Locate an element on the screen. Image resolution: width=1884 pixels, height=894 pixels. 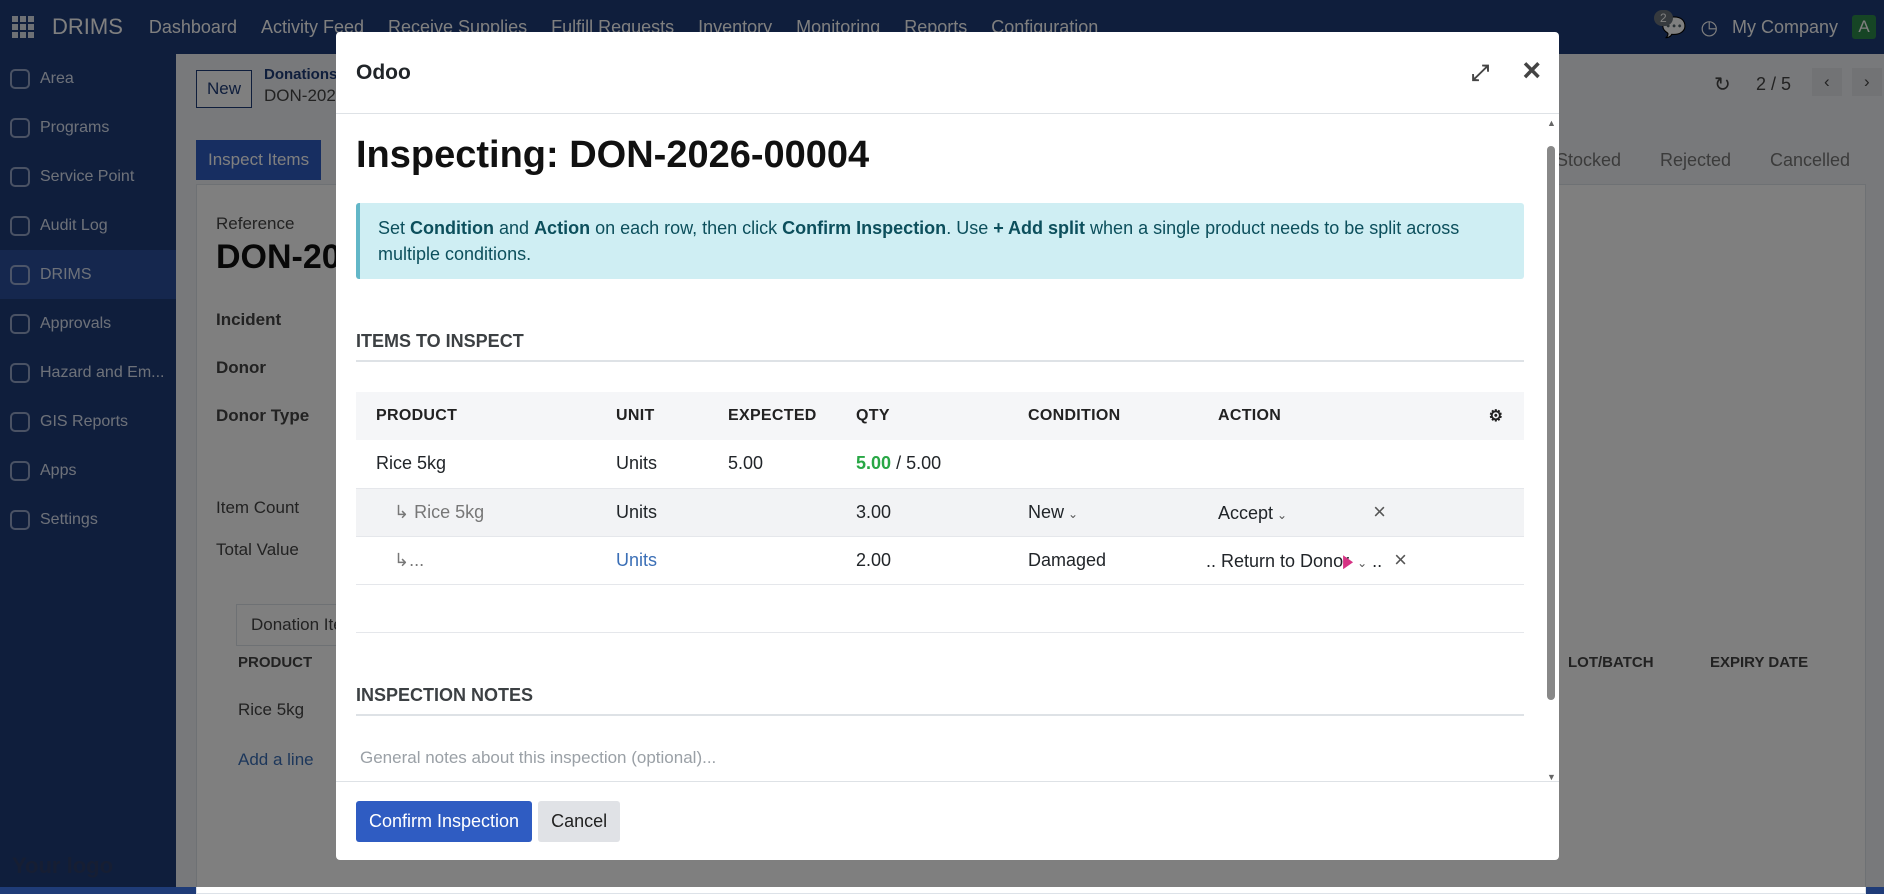
alert-bold-confirm: Confirm Inspection is located at coordinates (864, 228).